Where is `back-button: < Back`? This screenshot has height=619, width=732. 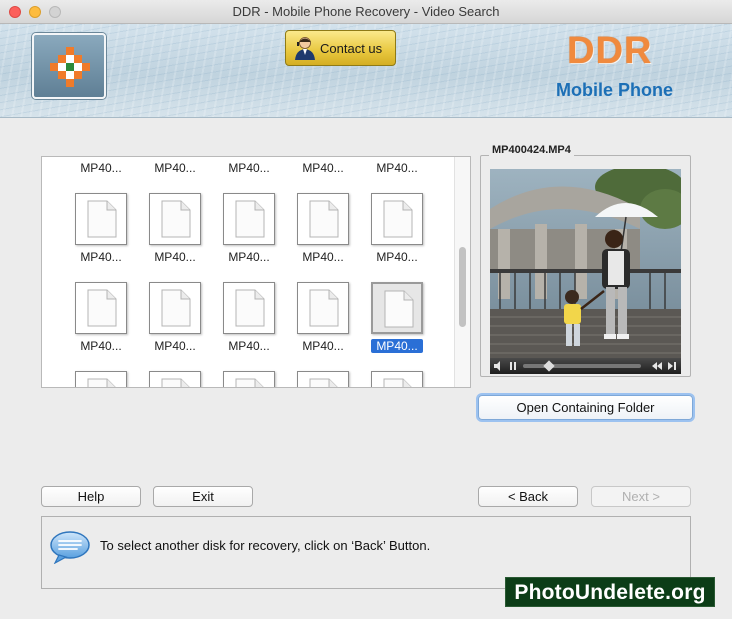 back-button: < Back is located at coordinates (528, 496).